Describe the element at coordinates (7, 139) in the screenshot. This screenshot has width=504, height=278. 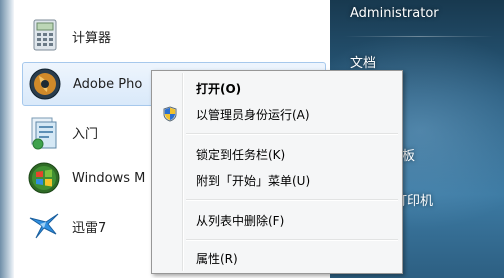
I see `pane-edge` at that location.